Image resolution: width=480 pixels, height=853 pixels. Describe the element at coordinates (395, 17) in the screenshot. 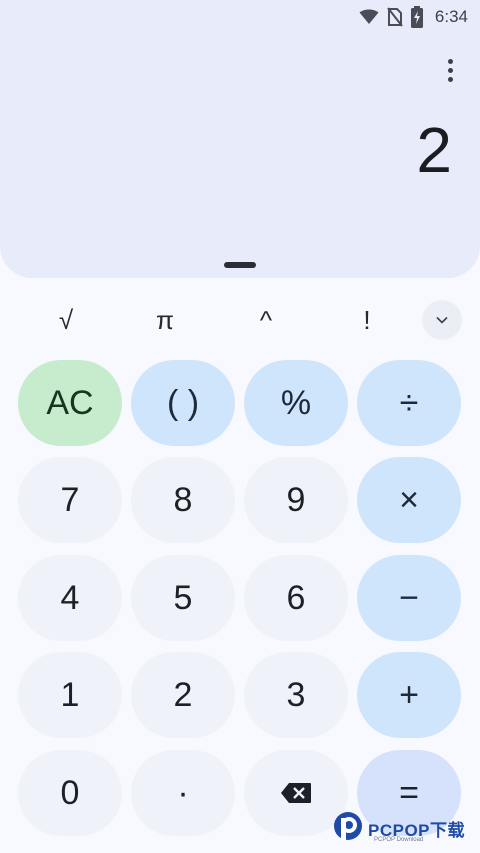

I see `no-sim-icon` at that location.